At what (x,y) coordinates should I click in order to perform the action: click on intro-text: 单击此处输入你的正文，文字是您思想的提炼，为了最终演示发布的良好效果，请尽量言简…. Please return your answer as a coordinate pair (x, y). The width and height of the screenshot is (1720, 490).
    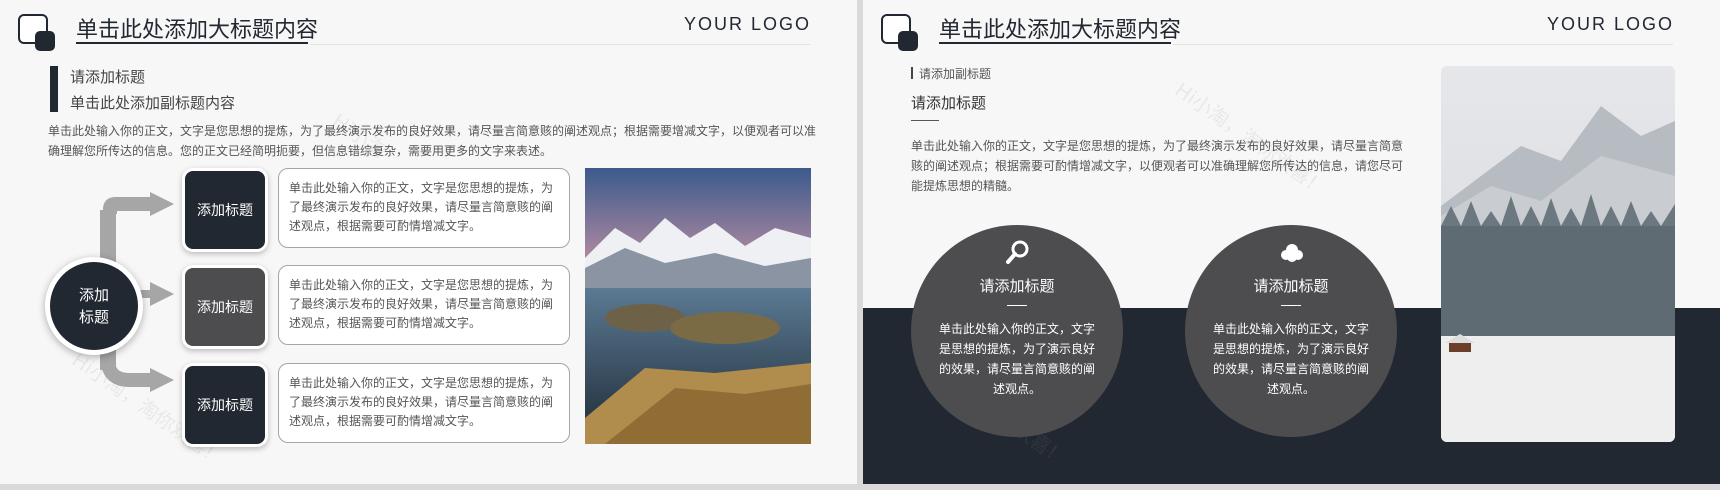
    Looking at the image, I should click on (432, 141).